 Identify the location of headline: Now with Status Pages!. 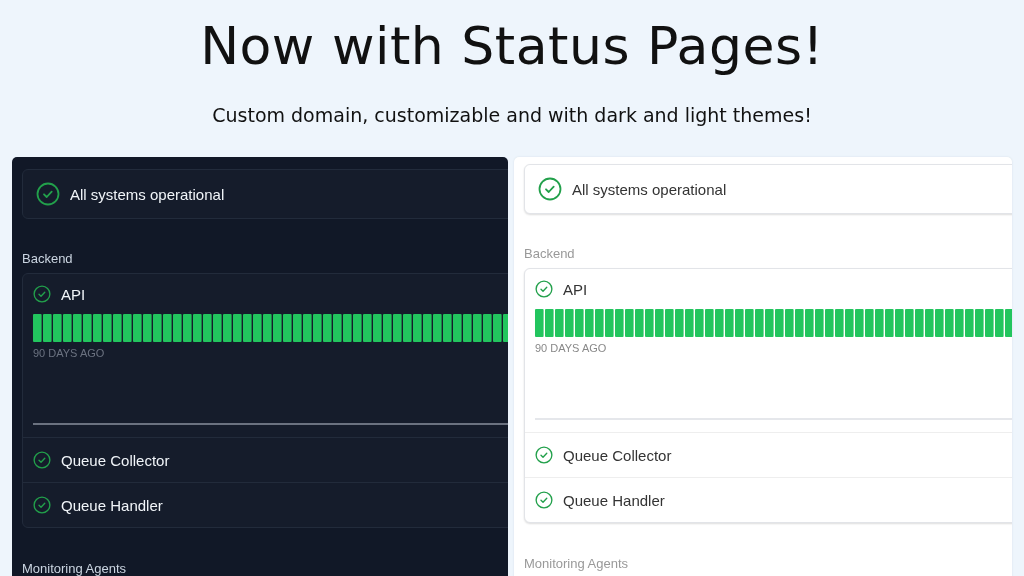
(512, 46).